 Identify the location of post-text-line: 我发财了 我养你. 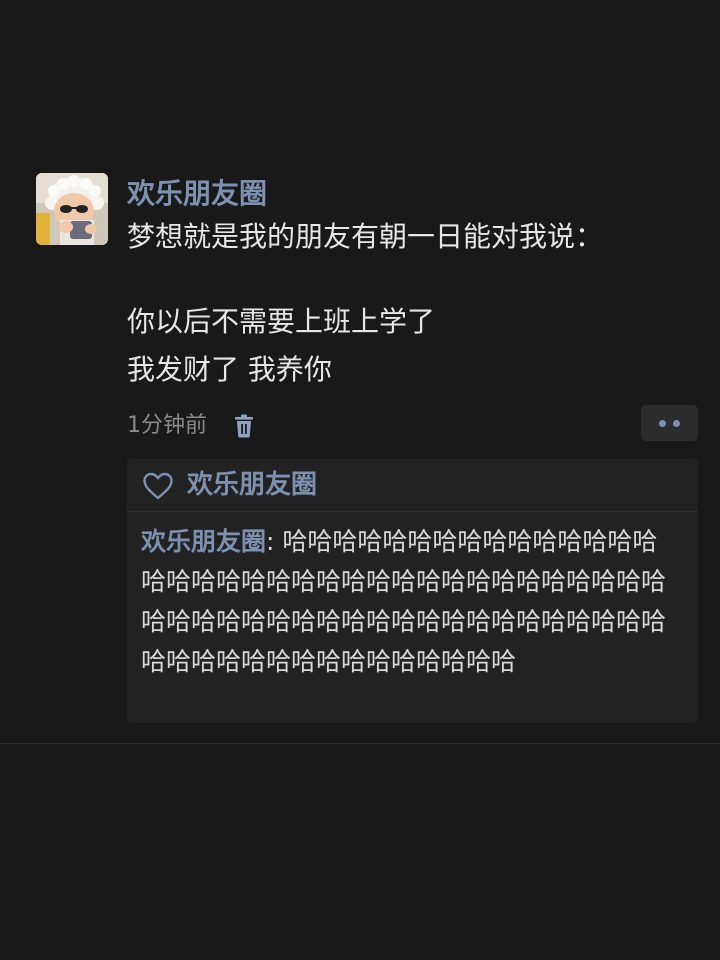
(229, 369).